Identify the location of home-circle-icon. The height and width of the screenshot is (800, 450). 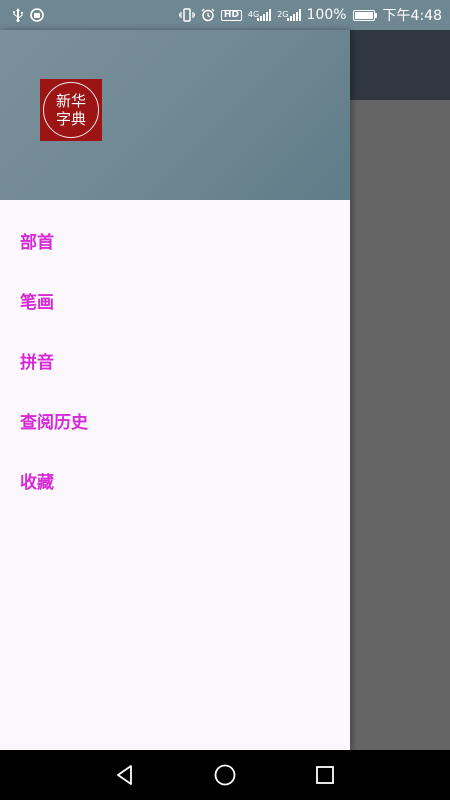
(225, 775).